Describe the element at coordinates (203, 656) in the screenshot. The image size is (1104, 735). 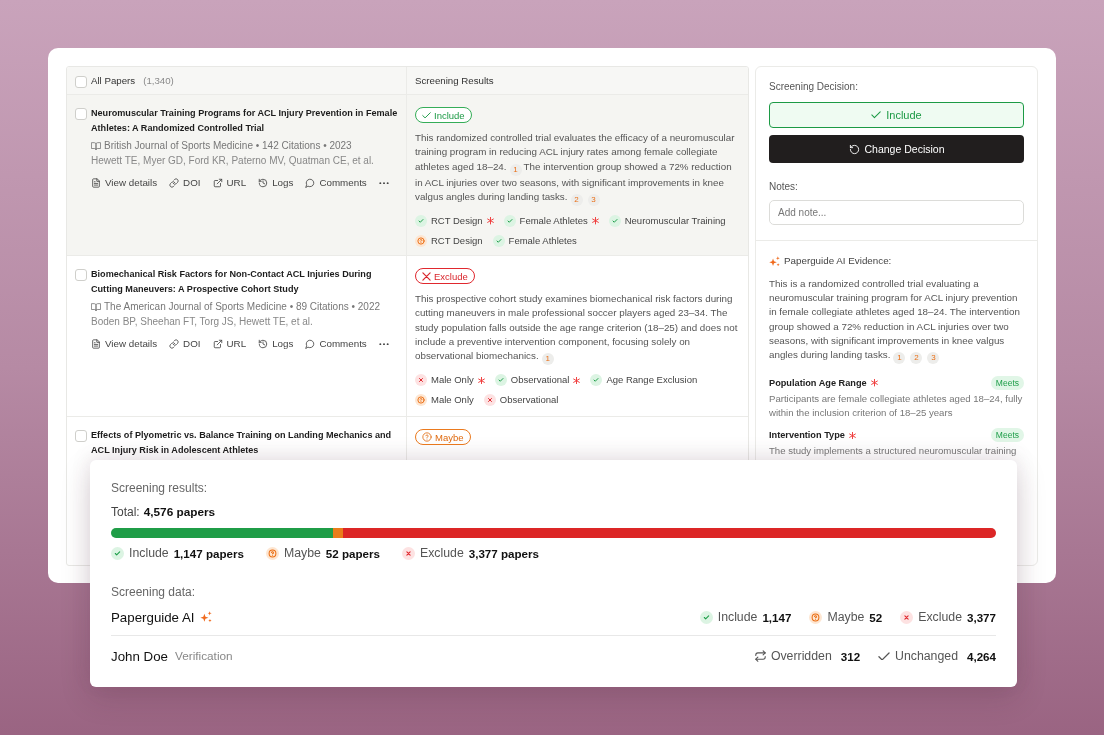
I see `source-note: Verification` at that location.